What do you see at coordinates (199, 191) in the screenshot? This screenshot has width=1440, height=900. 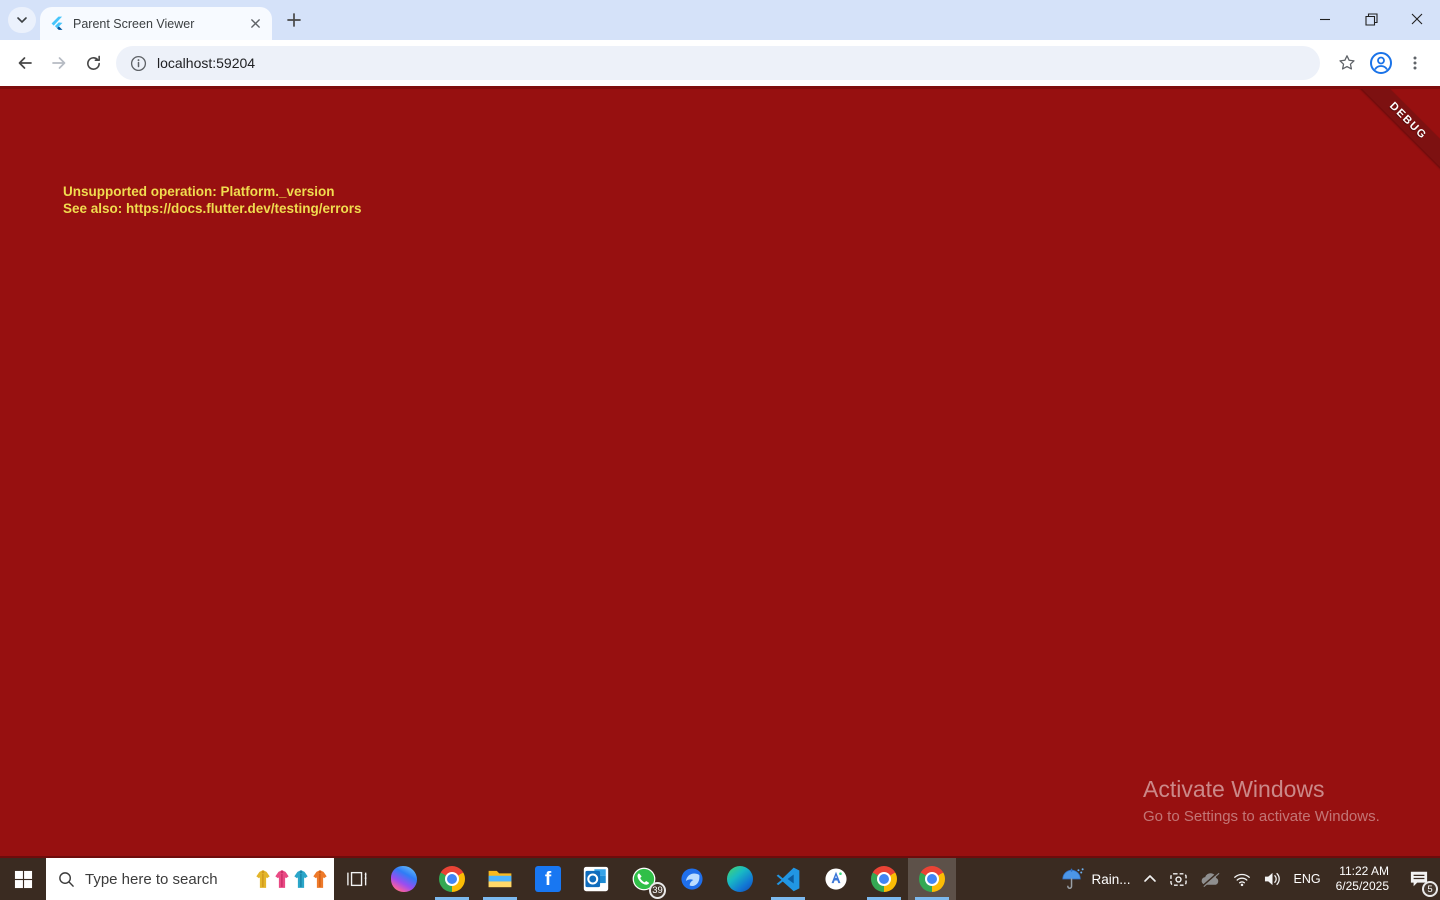 I see `error-line-1: Unsupported operation: Platform._version` at bounding box center [199, 191].